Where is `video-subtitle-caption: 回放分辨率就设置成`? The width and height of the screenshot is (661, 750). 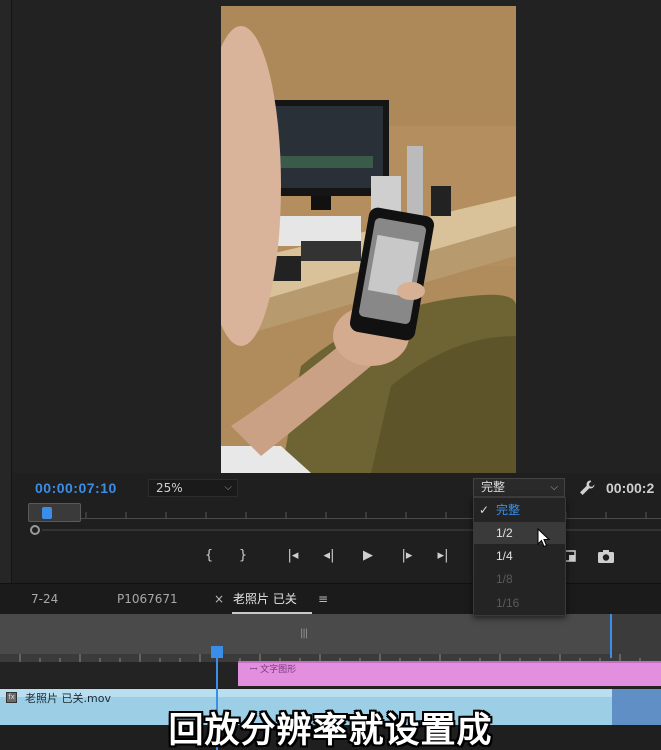
video-subtitle-caption: 回放分辨率就设置成 is located at coordinates (330, 730).